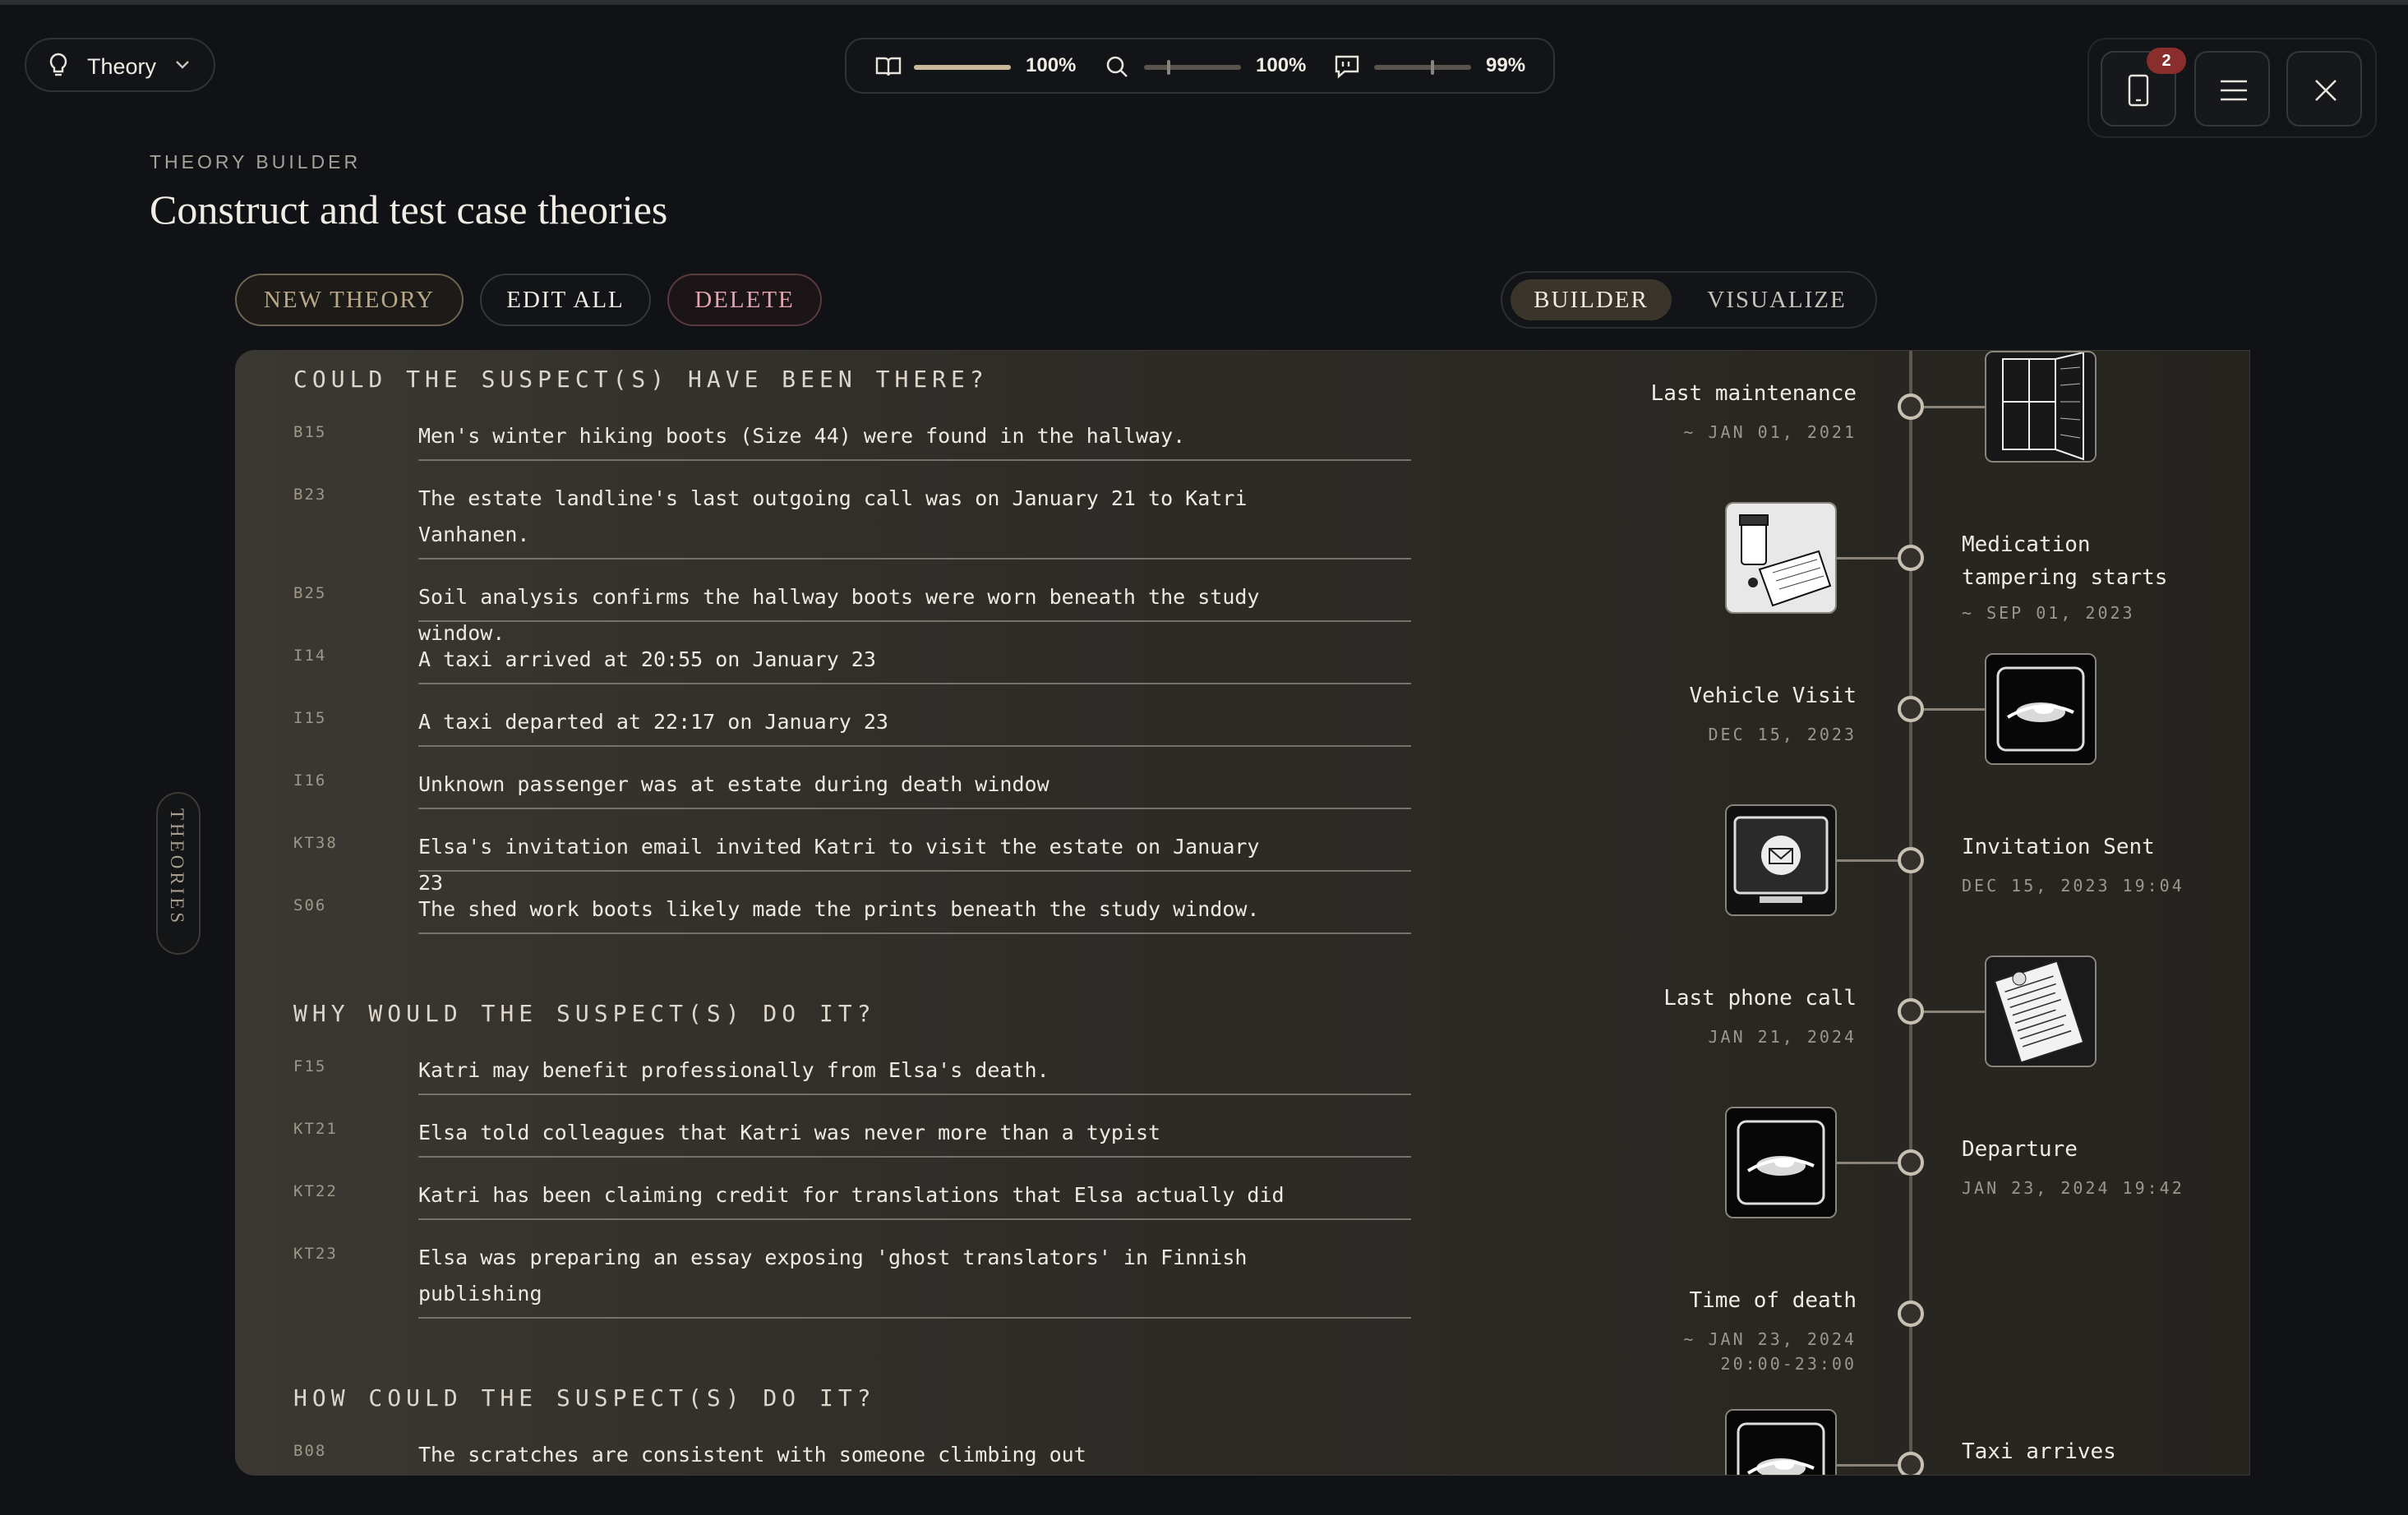  I want to click on window-frame-sketch, so click(2041, 407).